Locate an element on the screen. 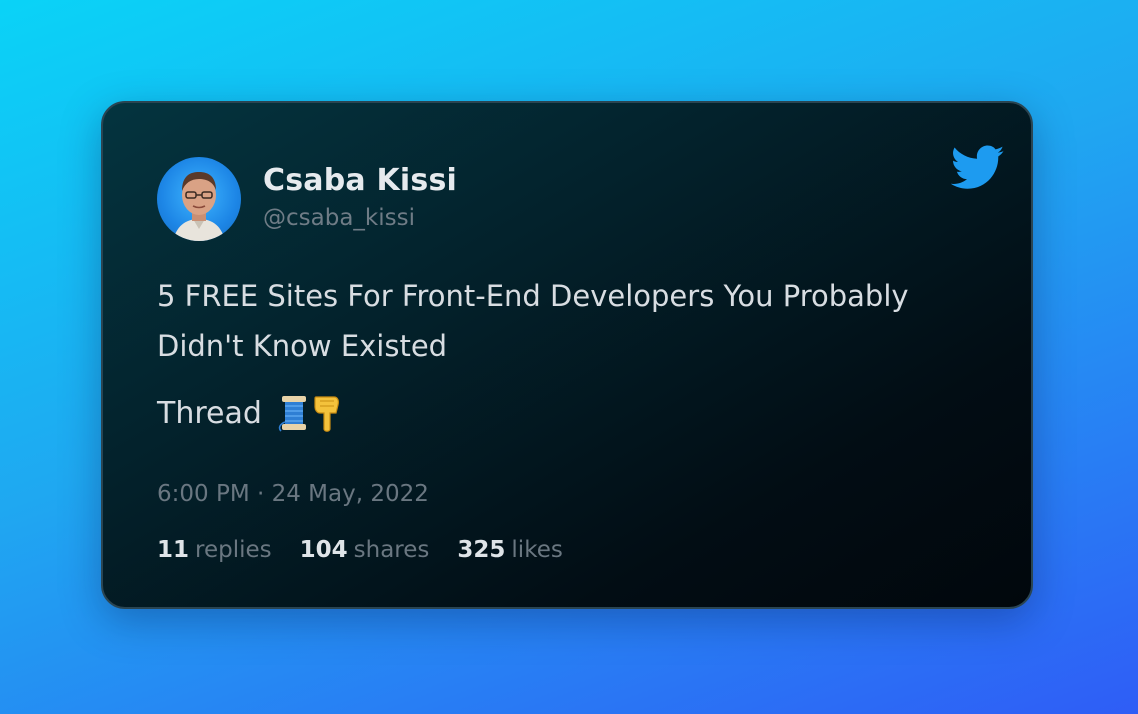 The height and width of the screenshot is (714, 1138). shares-stat: 104 shares is located at coordinates (365, 550).